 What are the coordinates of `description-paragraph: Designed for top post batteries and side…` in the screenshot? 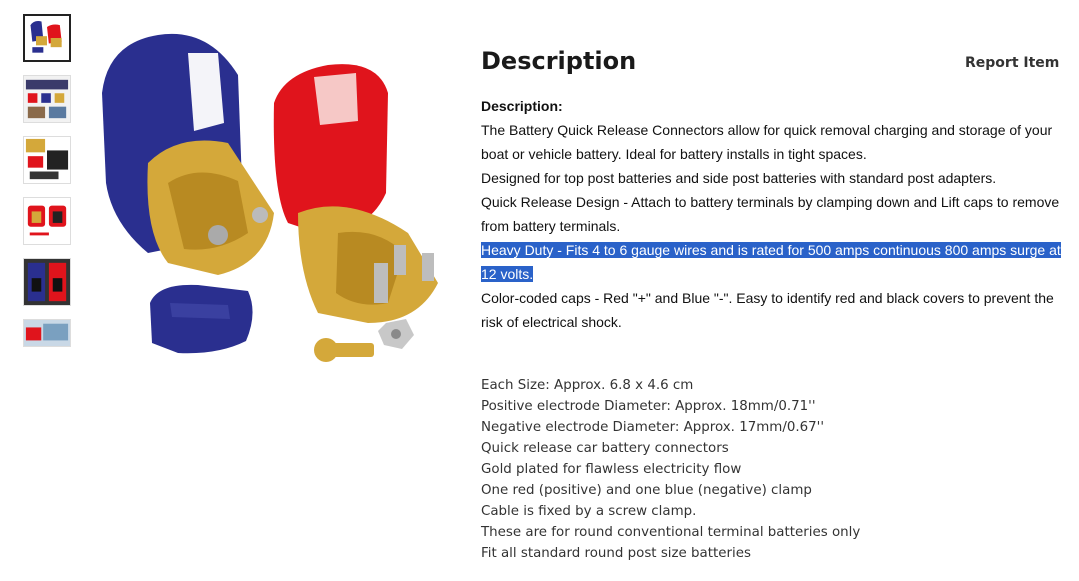 It's located at (739, 178).